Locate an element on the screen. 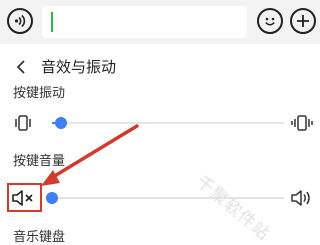 The image size is (320, 245). music-keyboard-label: 音乐键盘 is located at coordinates (39, 237).